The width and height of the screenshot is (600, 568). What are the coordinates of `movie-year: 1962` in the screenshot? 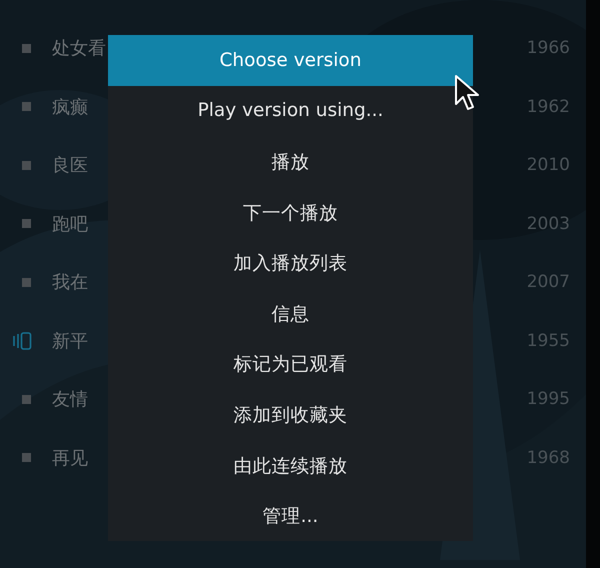 It's located at (548, 106).